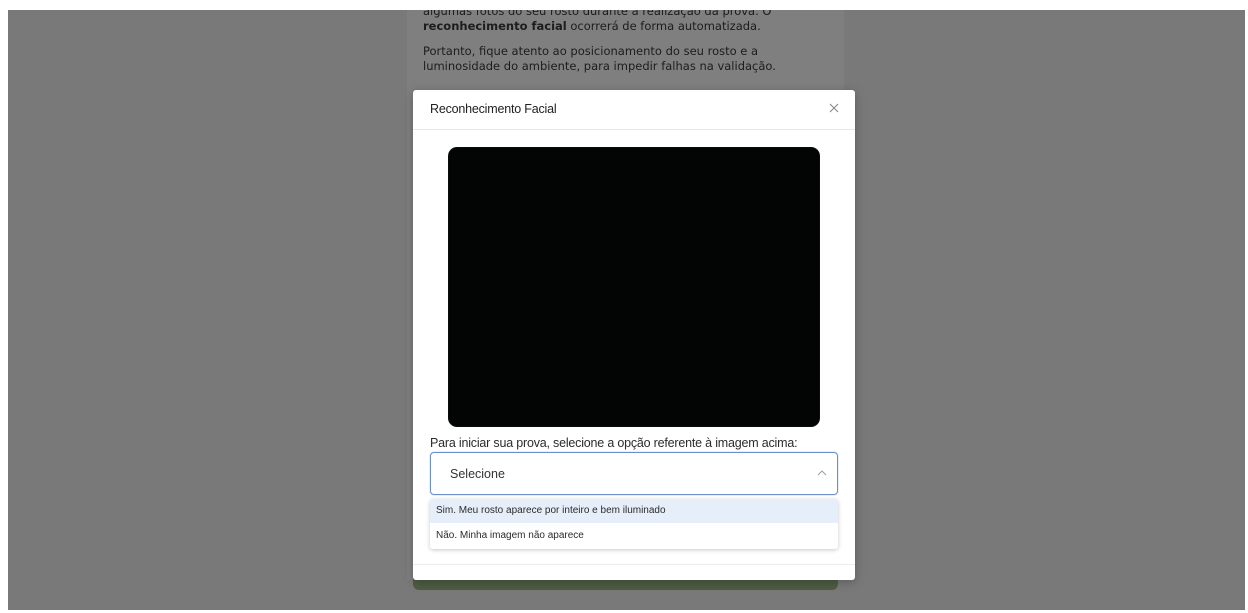  Describe the element at coordinates (822, 473) in the screenshot. I see `chevron-up-icon` at that location.